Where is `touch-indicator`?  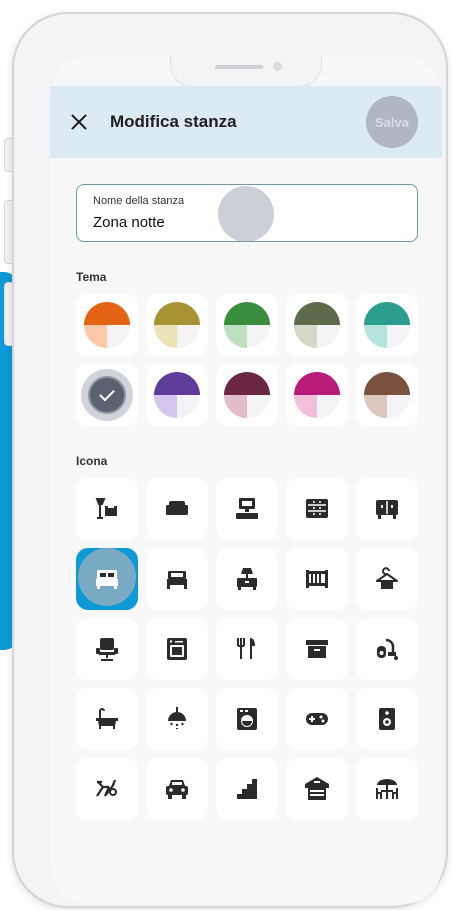 touch-indicator is located at coordinates (246, 214).